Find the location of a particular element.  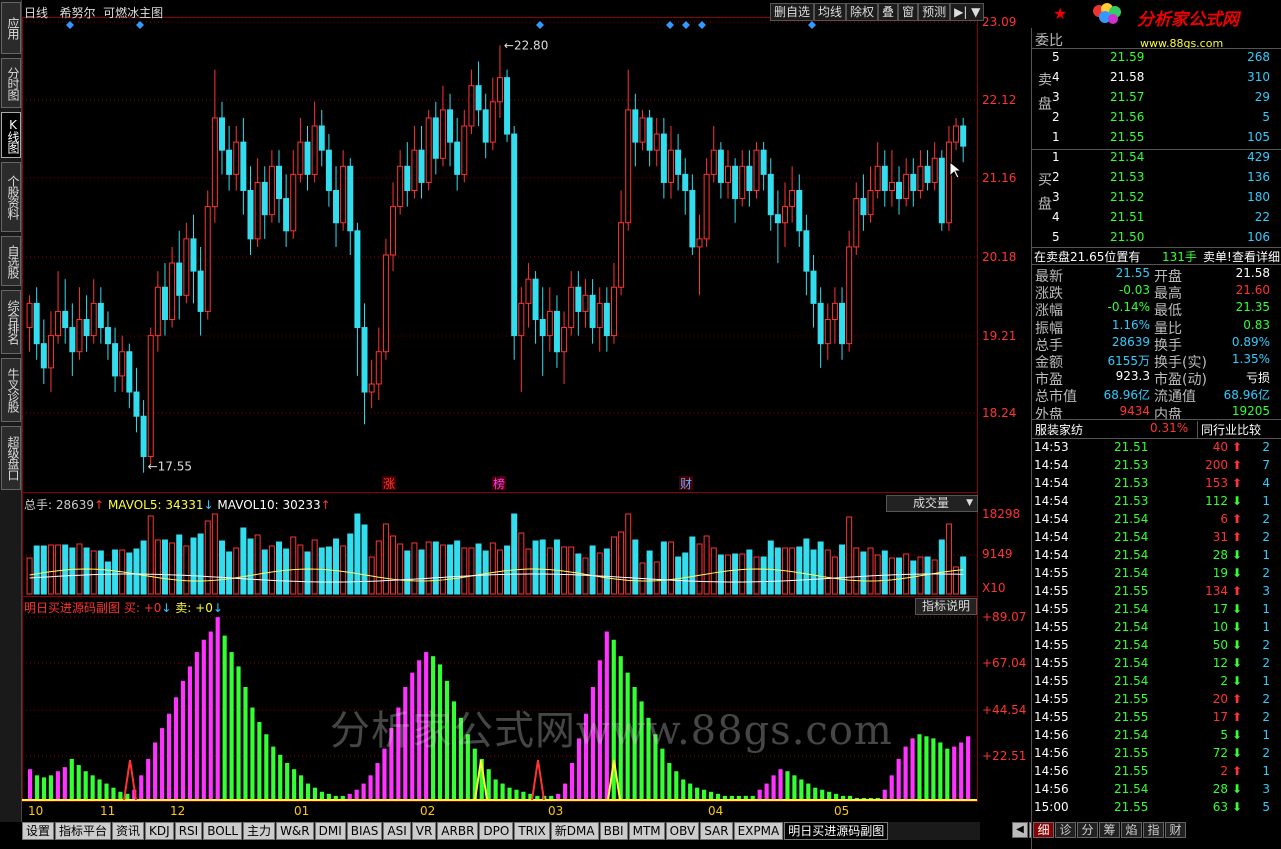

toolbar-button-4: 窗 is located at coordinates (908, 12).